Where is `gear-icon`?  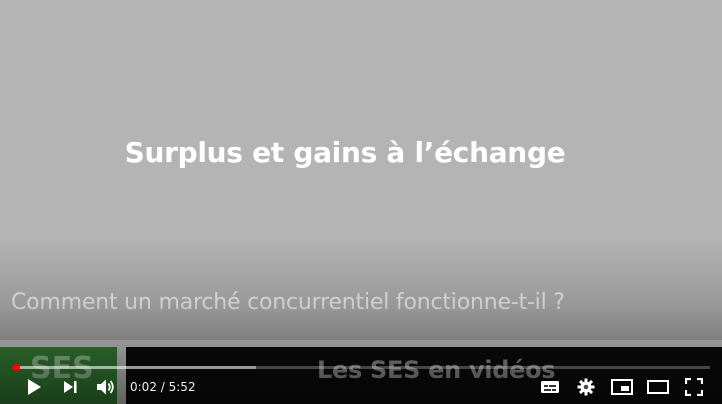 gear-icon is located at coordinates (586, 387).